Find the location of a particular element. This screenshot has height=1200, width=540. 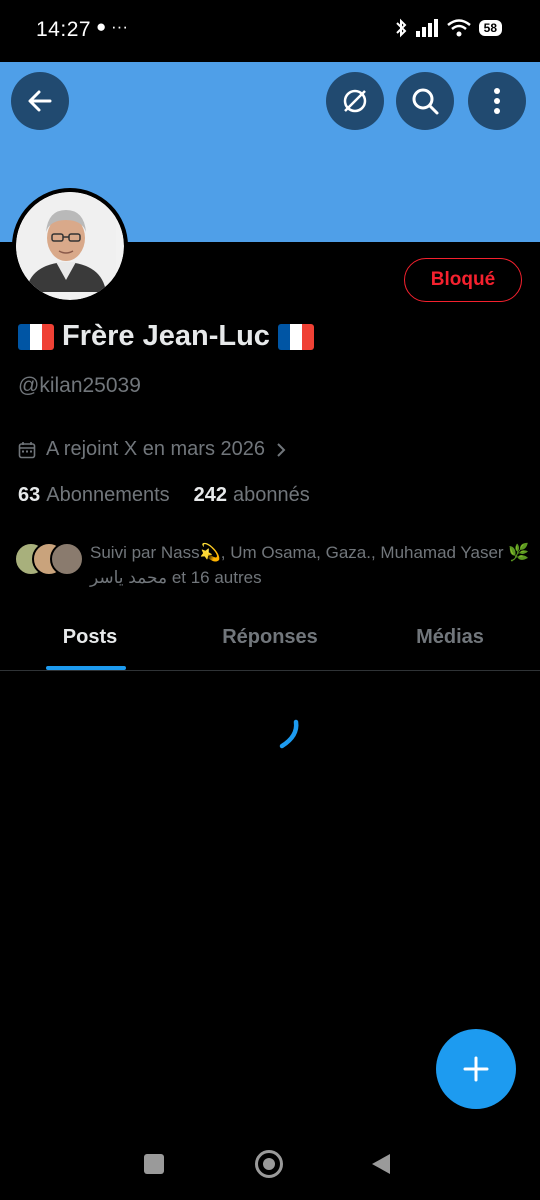

follower-avatar is located at coordinates (67, 559).